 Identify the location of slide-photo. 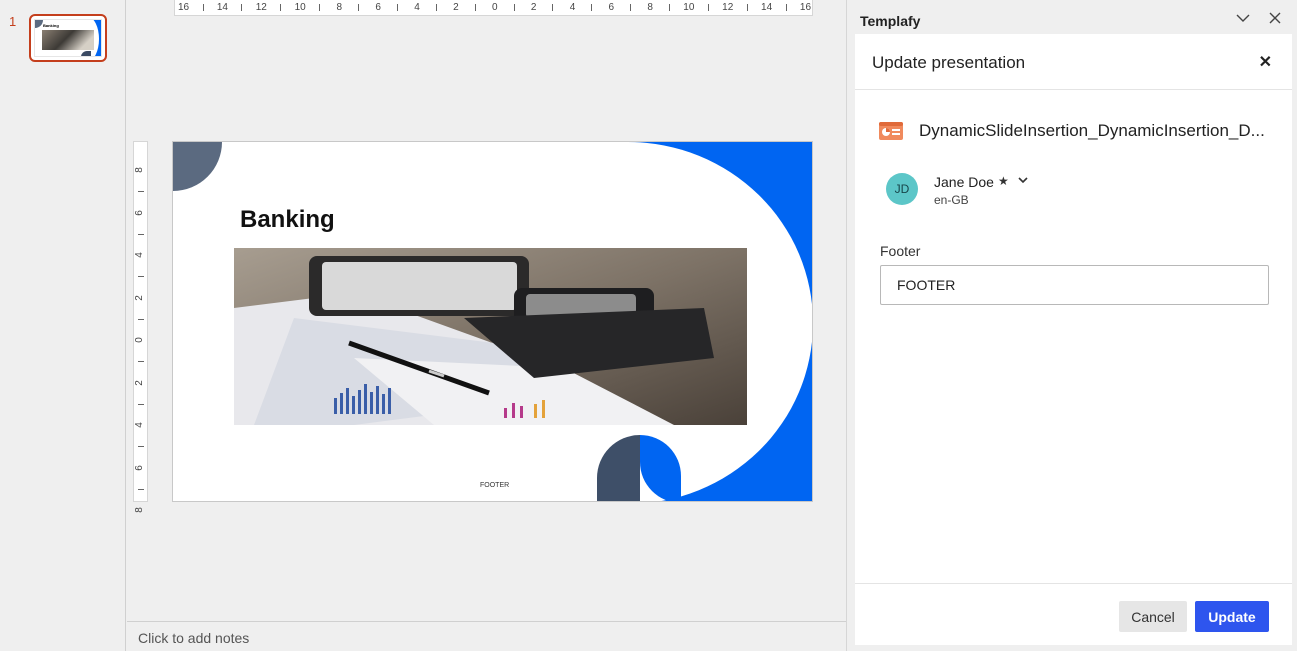
(490, 336).